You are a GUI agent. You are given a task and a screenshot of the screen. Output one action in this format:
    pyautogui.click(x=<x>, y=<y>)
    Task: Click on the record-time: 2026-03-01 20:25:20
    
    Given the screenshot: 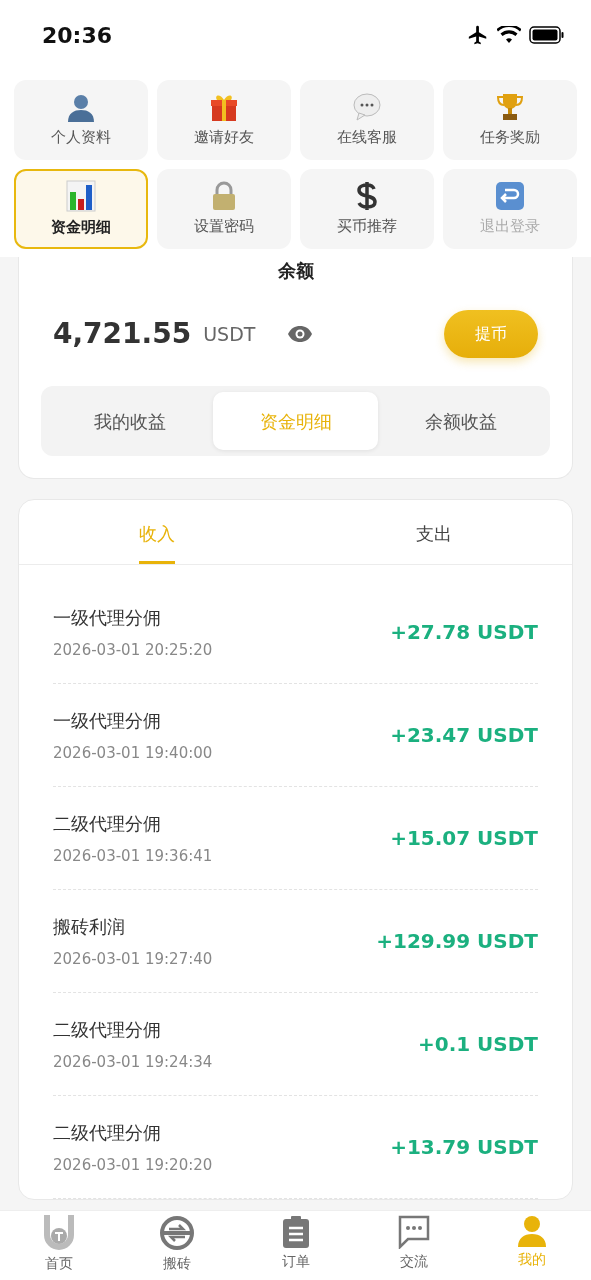 What is the action you would take?
    pyautogui.click(x=133, y=650)
    